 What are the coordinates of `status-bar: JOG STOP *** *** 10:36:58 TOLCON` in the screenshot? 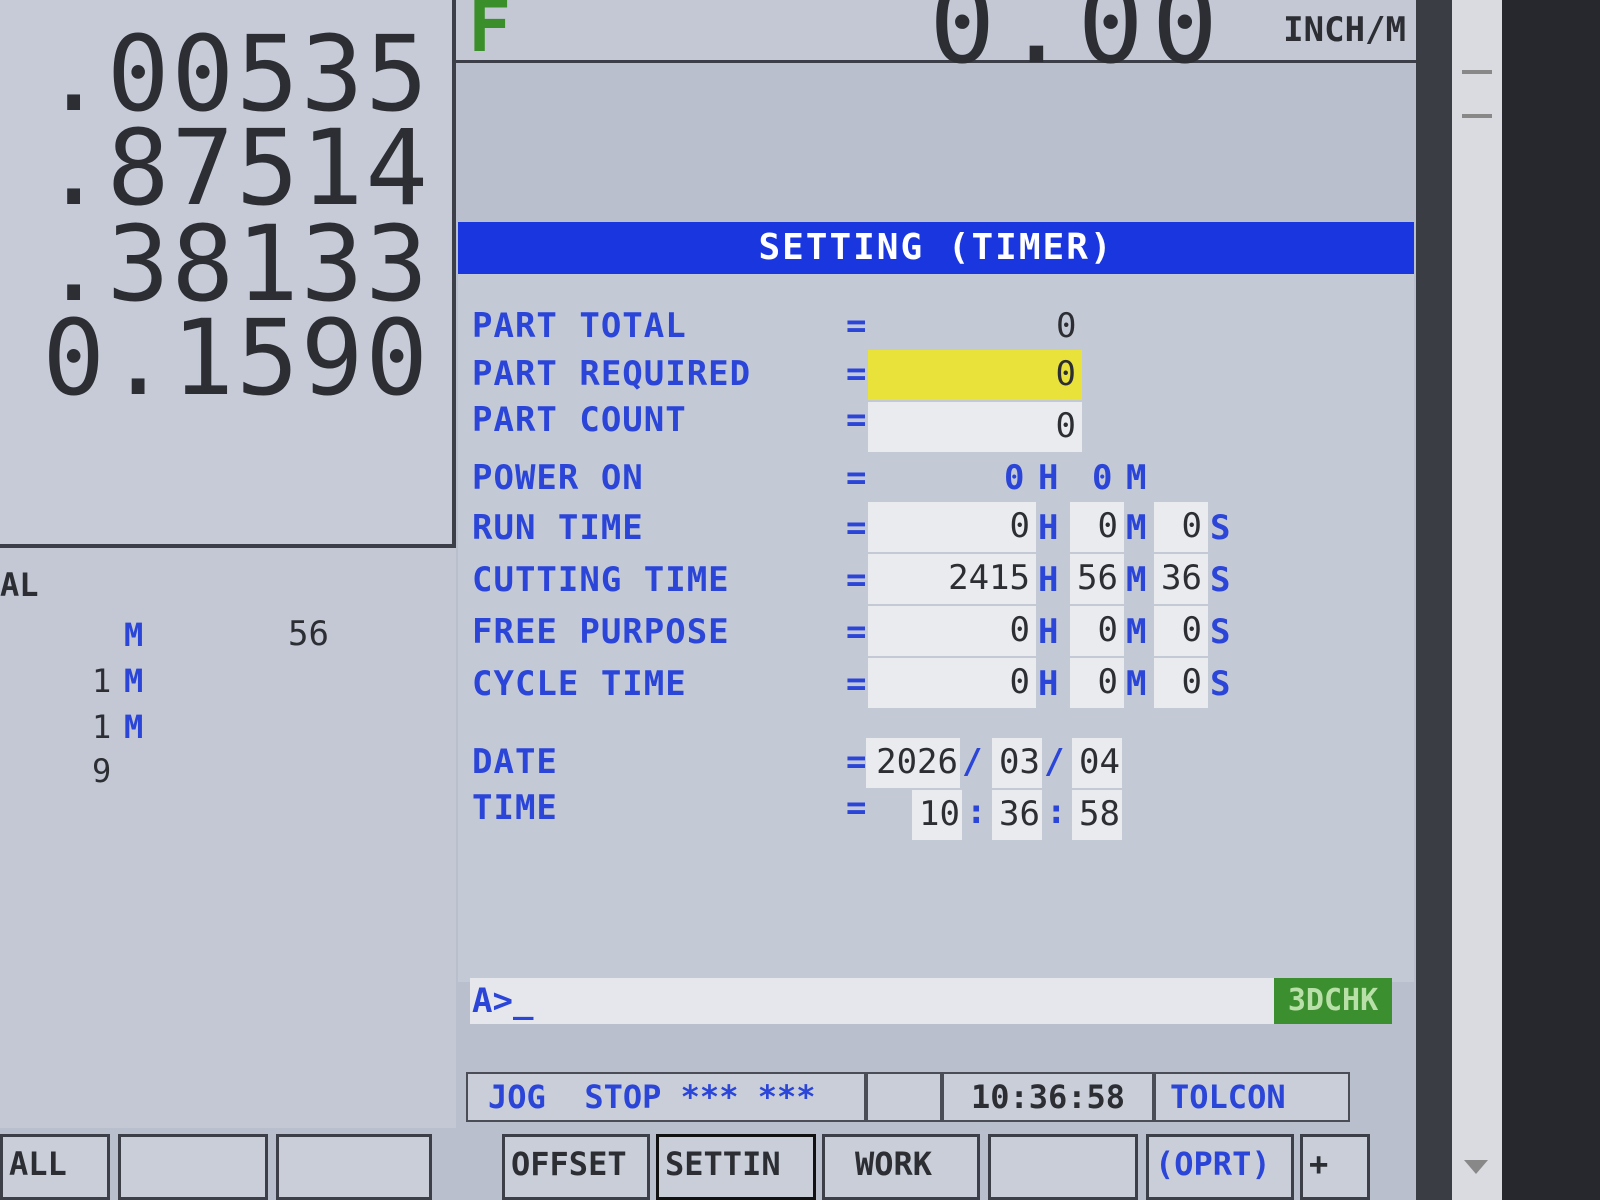 It's located at (918, 1099).